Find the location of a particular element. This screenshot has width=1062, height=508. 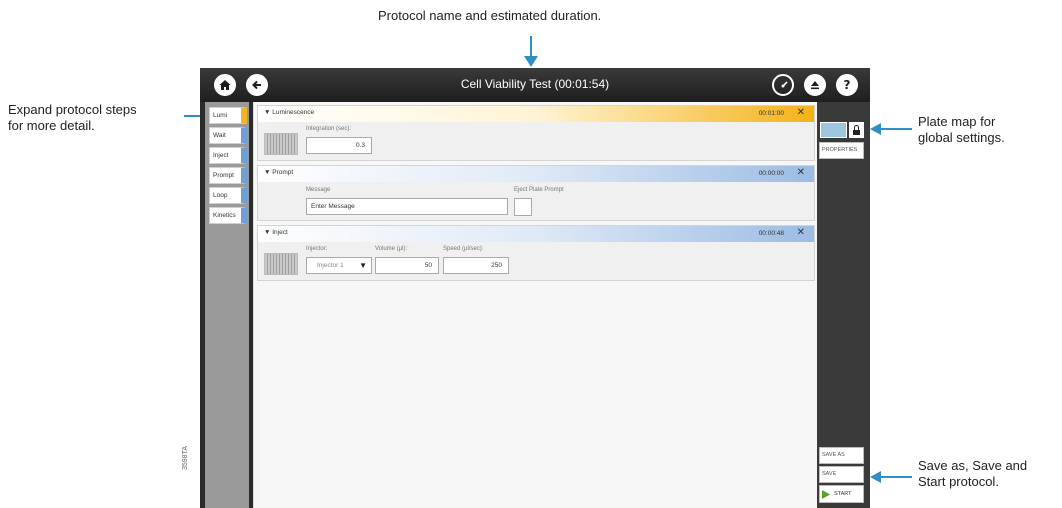

callout-text: Start protocol. is located at coordinates (958, 481).